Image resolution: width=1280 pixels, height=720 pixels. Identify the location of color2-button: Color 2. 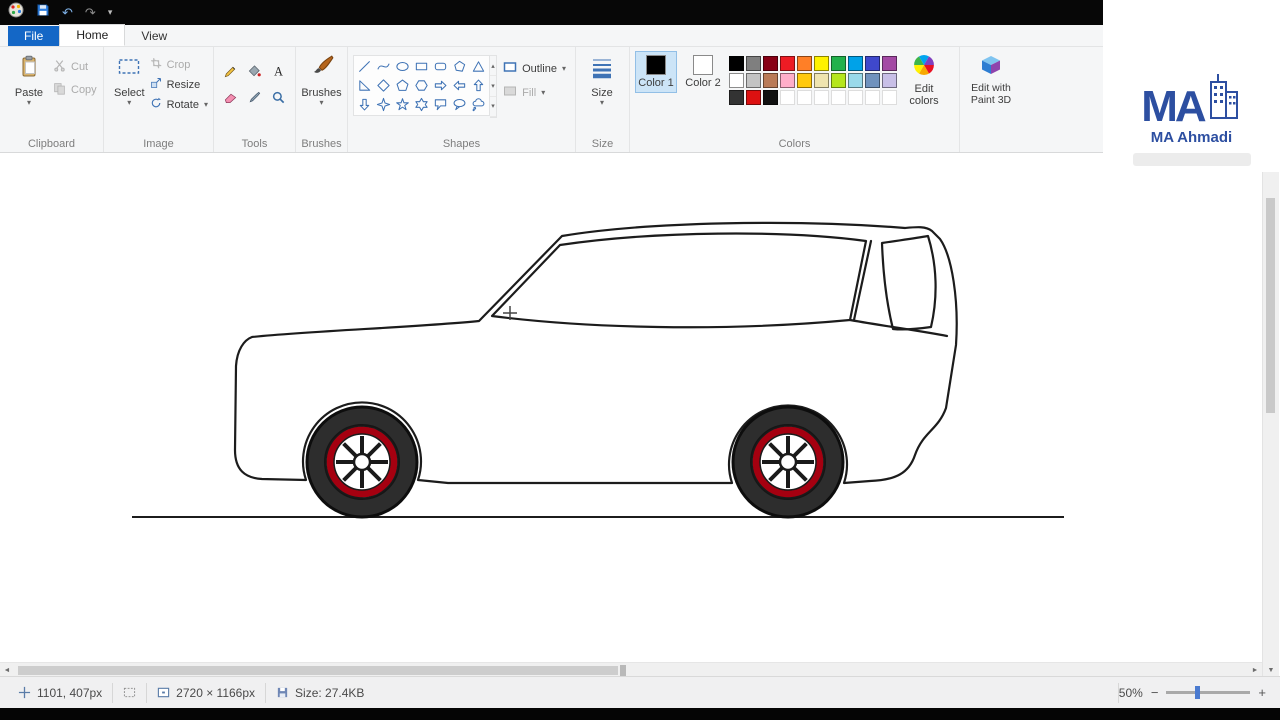
(703, 72).